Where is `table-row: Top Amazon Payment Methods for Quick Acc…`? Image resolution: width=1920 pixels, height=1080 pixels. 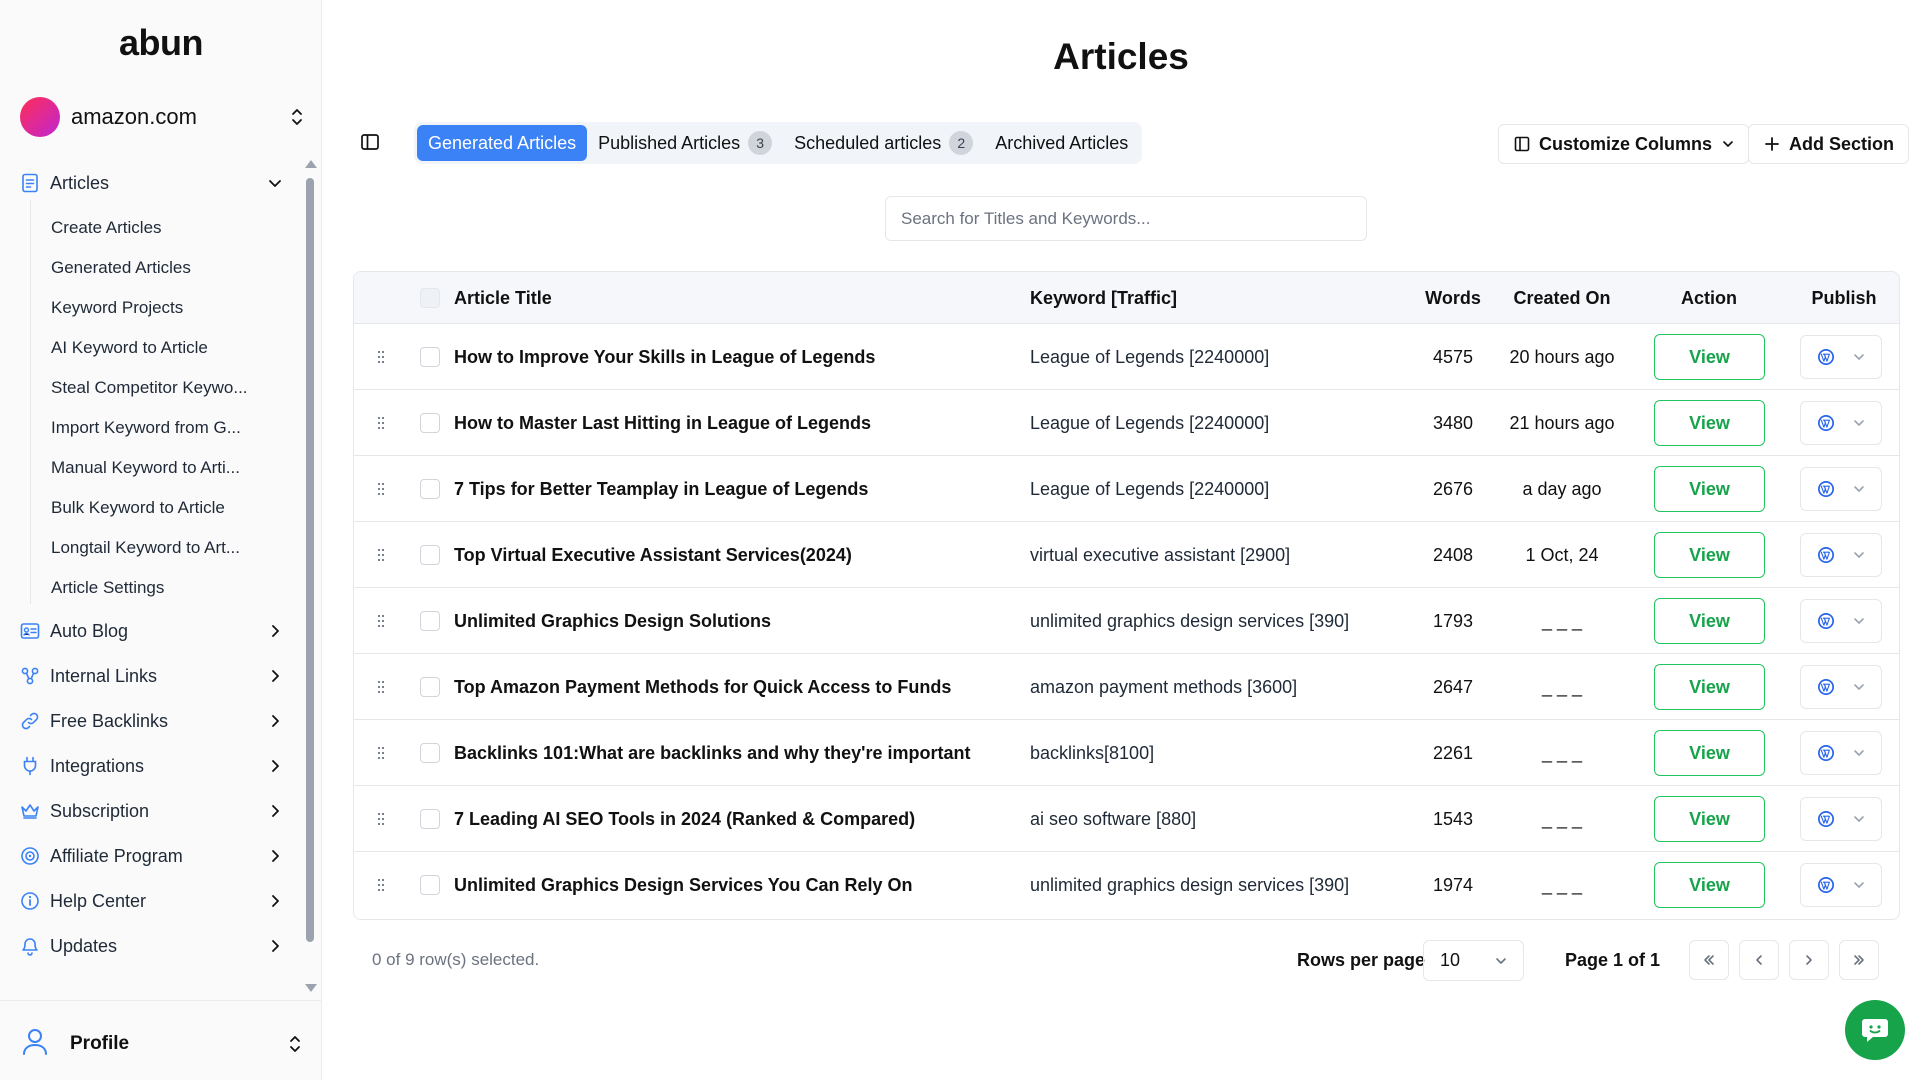 table-row: Top Amazon Payment Methods for Quick Acc… is located at coordinates (1126, 687).